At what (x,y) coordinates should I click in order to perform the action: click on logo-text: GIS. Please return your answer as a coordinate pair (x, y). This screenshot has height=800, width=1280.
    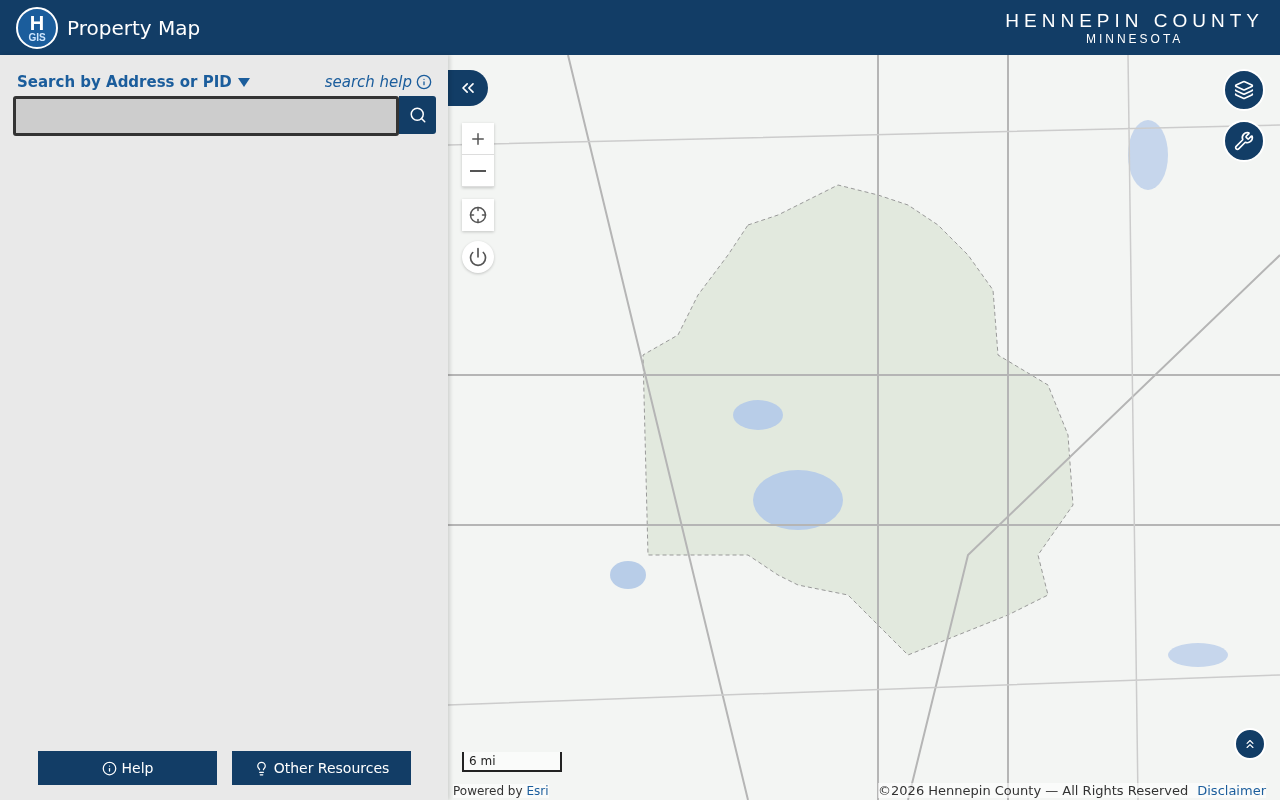
    Looking at the image, I should click on (37, 37).